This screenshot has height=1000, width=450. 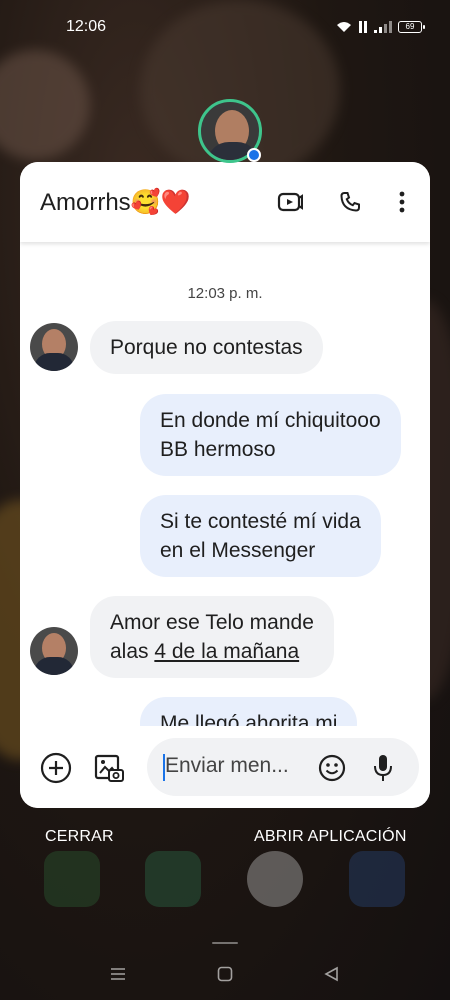 I want to click on chat-header: Amorrhs🥰❤️, so click(x=225, y=202).